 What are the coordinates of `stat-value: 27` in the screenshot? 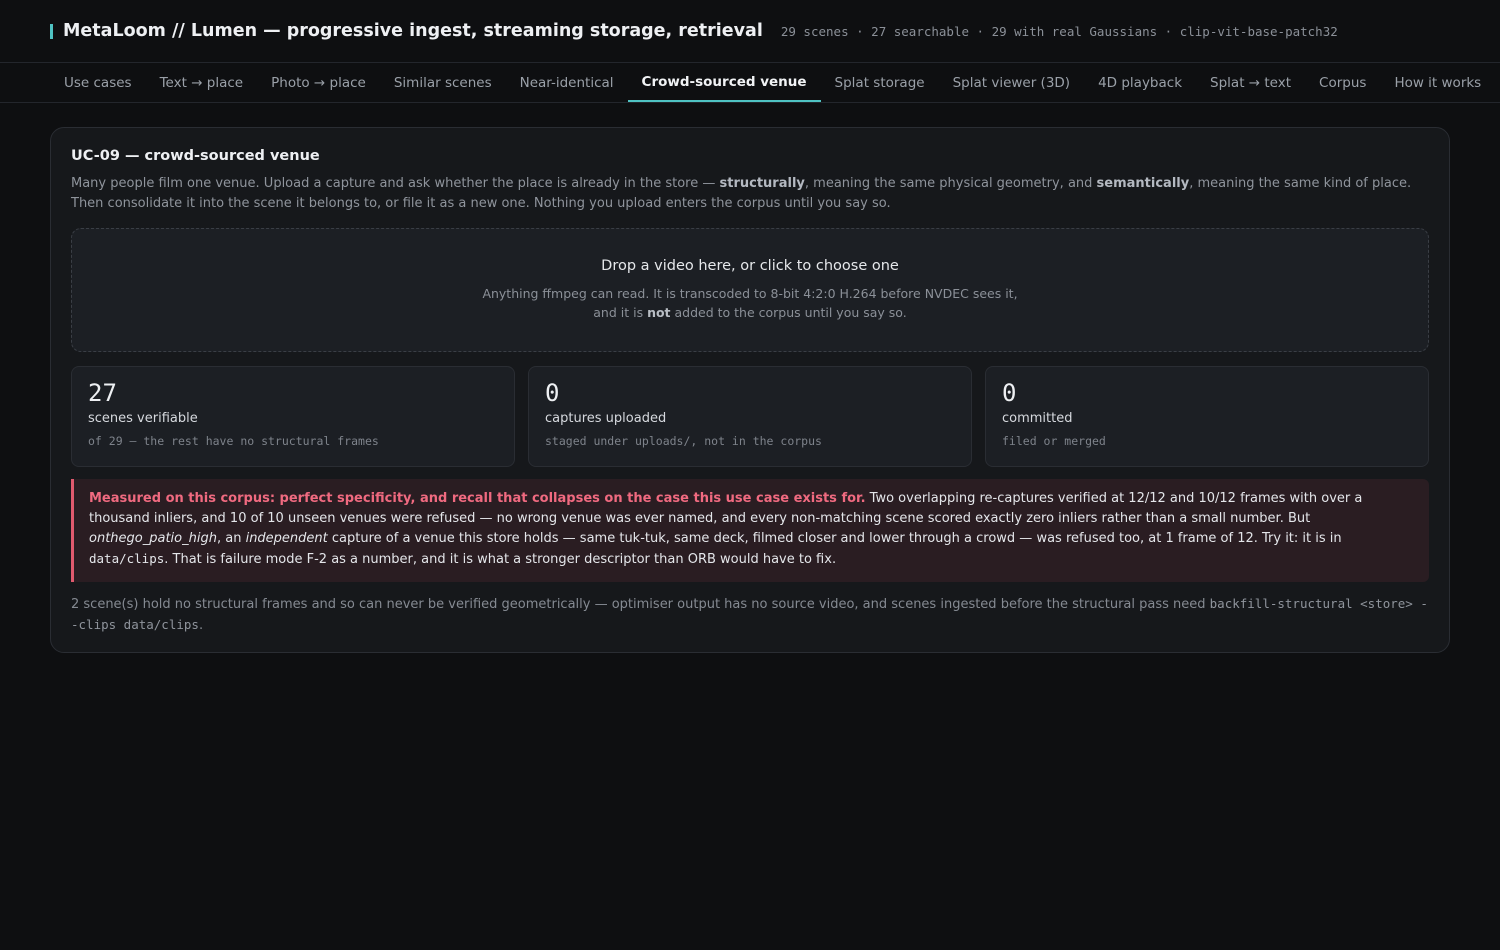 It's located at (102, 393).